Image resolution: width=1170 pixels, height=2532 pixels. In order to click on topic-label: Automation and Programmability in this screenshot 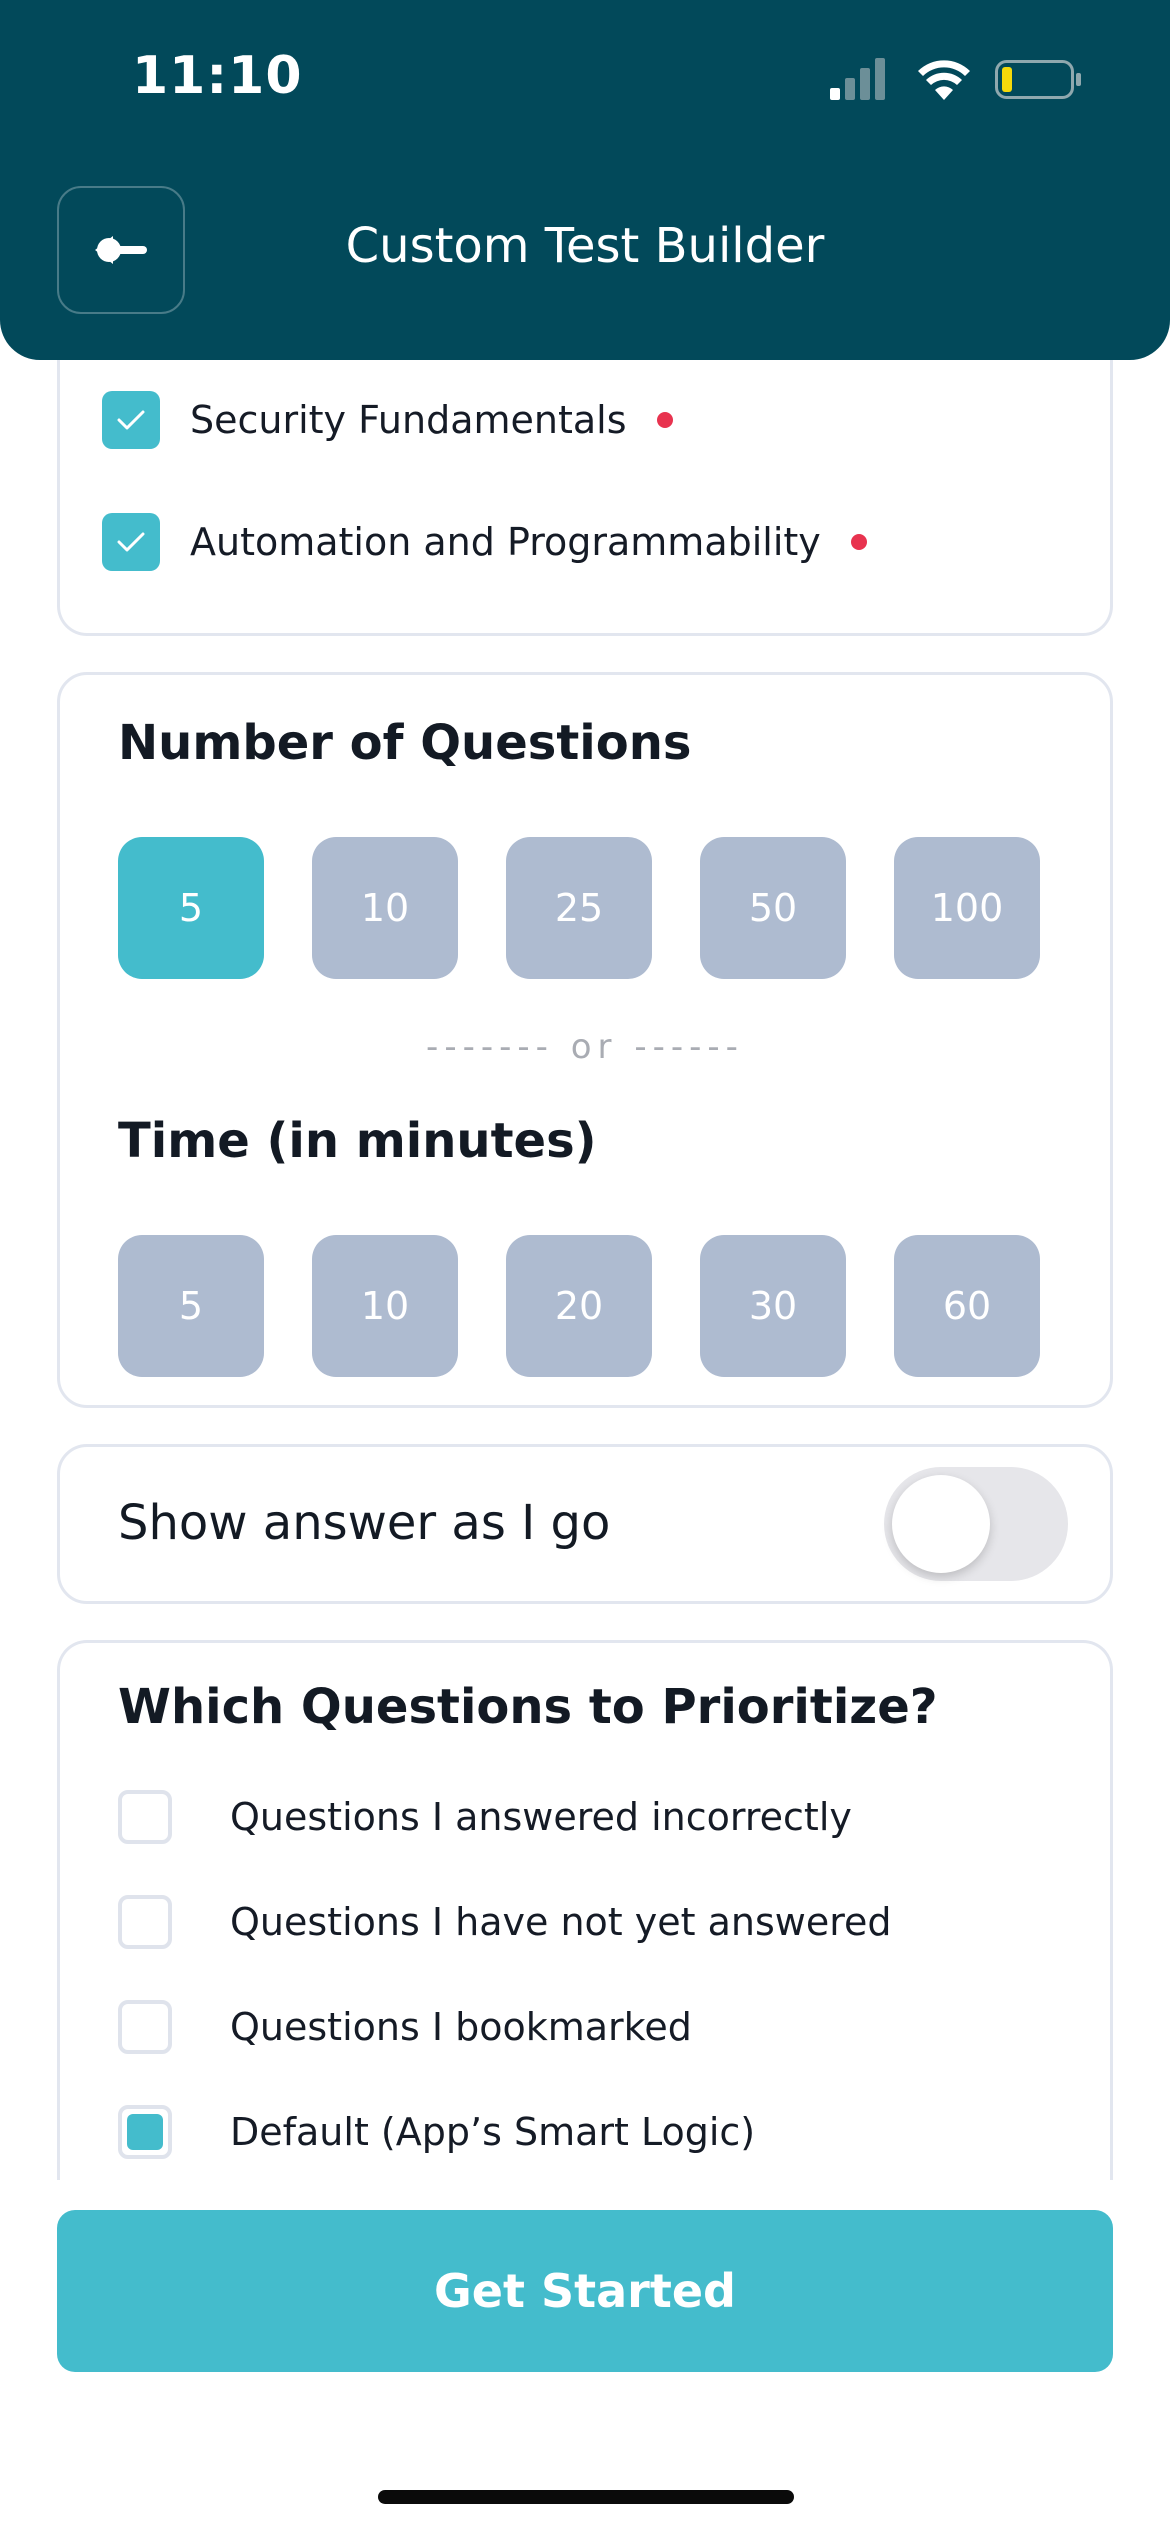, I will do `click(505, 542)`.